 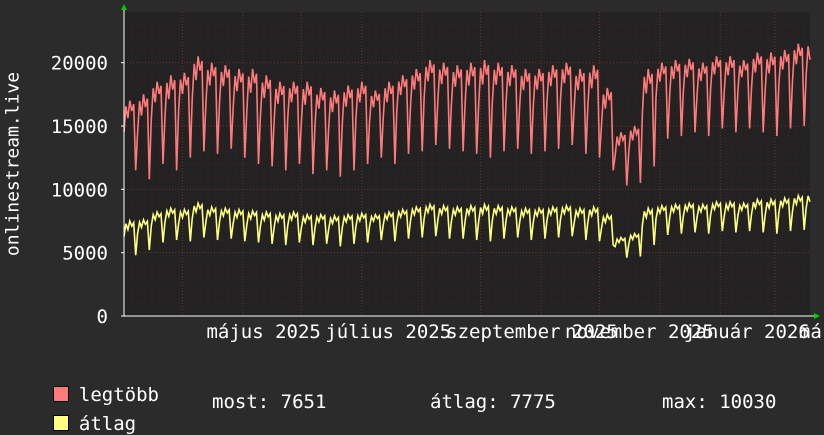 I want to click on x-tick-label: március 2026, so click(x=811, y=332).